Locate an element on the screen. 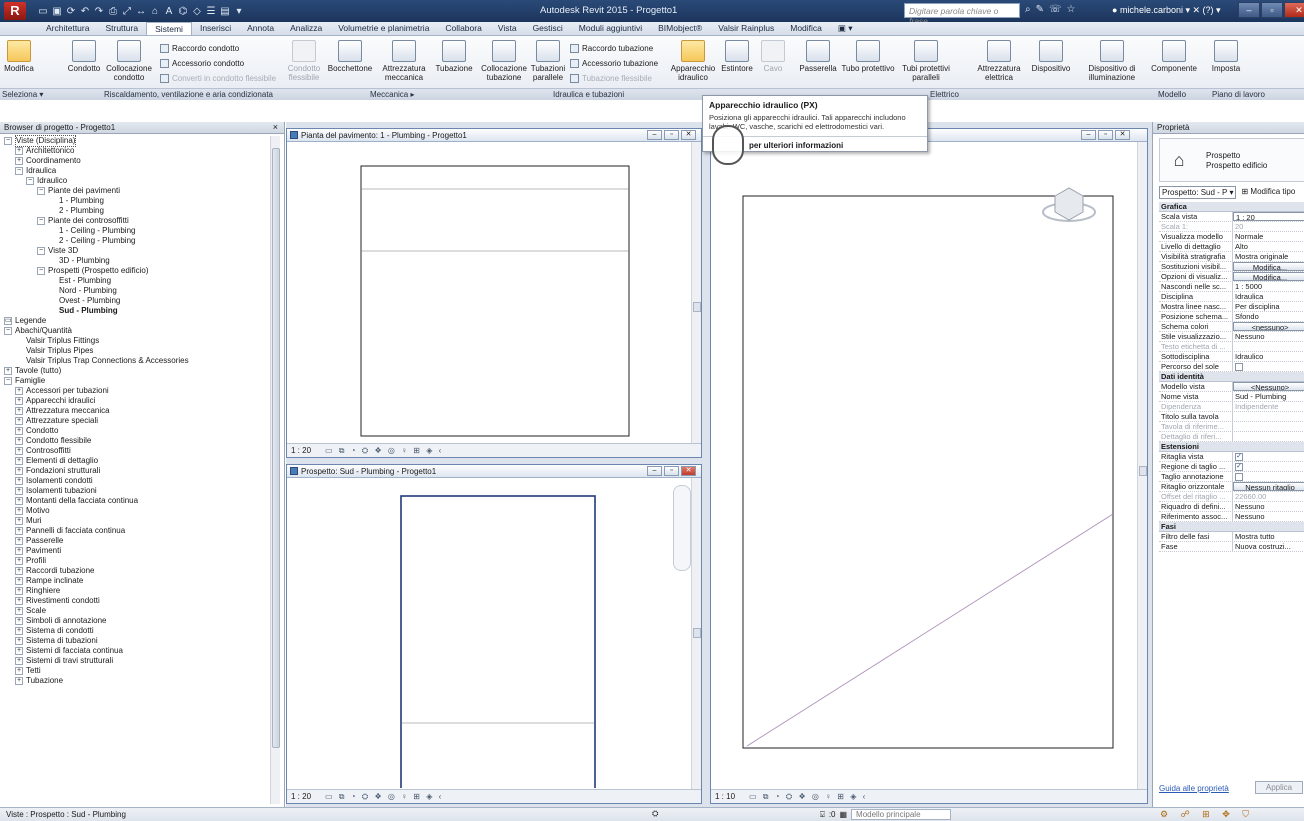 The image size is (1304, 821). tree-node: − Idraulico is located at coordinates (135, 181).